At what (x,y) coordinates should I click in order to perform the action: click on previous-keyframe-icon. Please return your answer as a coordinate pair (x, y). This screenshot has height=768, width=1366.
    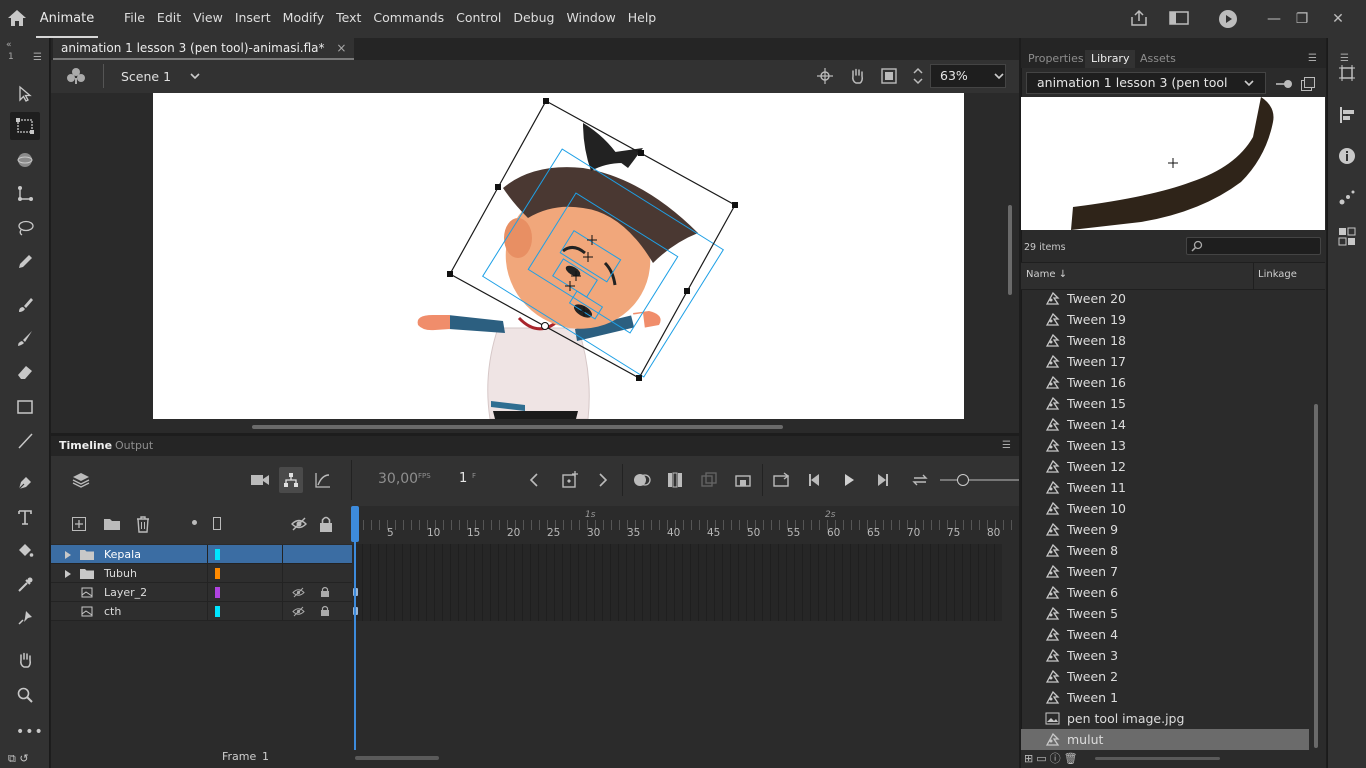
    Looking at the image, I should click on (534, 480).